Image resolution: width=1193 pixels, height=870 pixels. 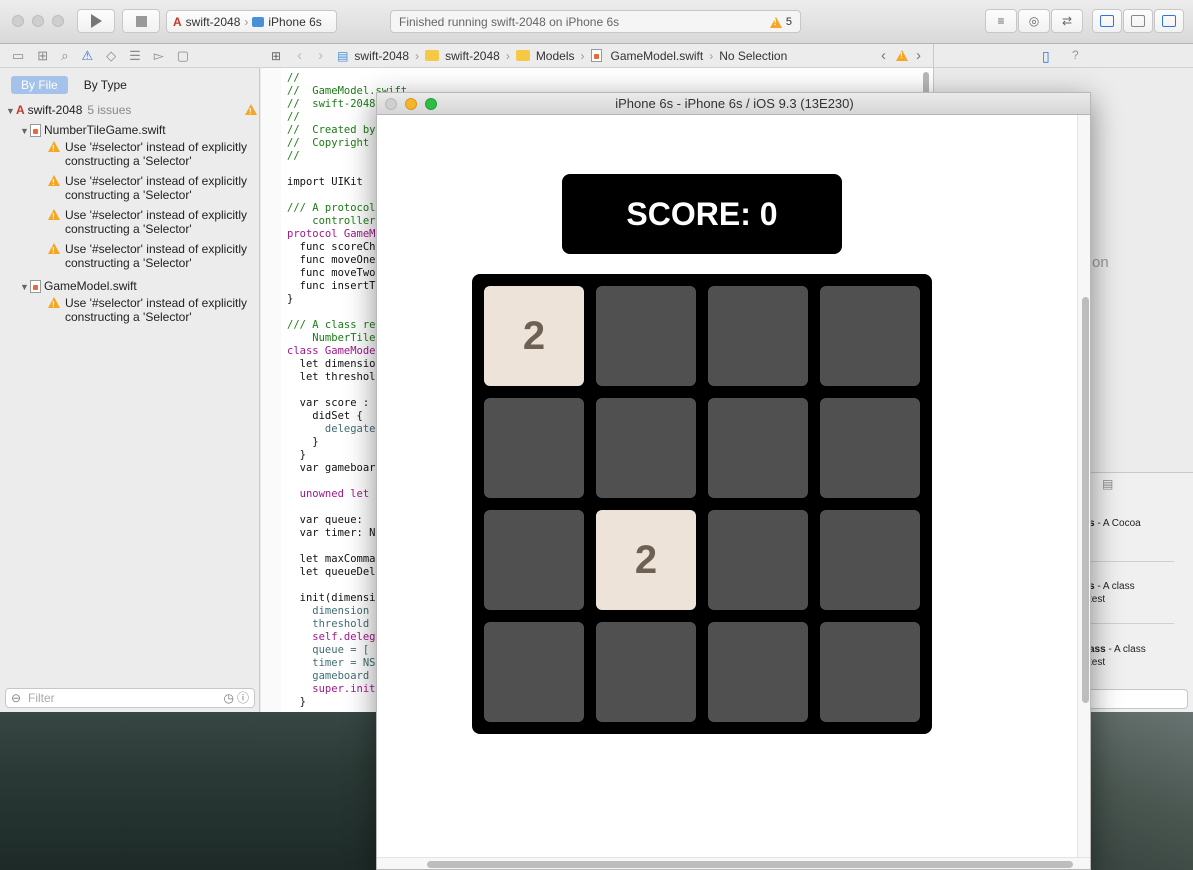 What do you see at coordinates (135, 56) in the screenshot?
I see `debug-icon: ☰` at bounding box center [135, 56].